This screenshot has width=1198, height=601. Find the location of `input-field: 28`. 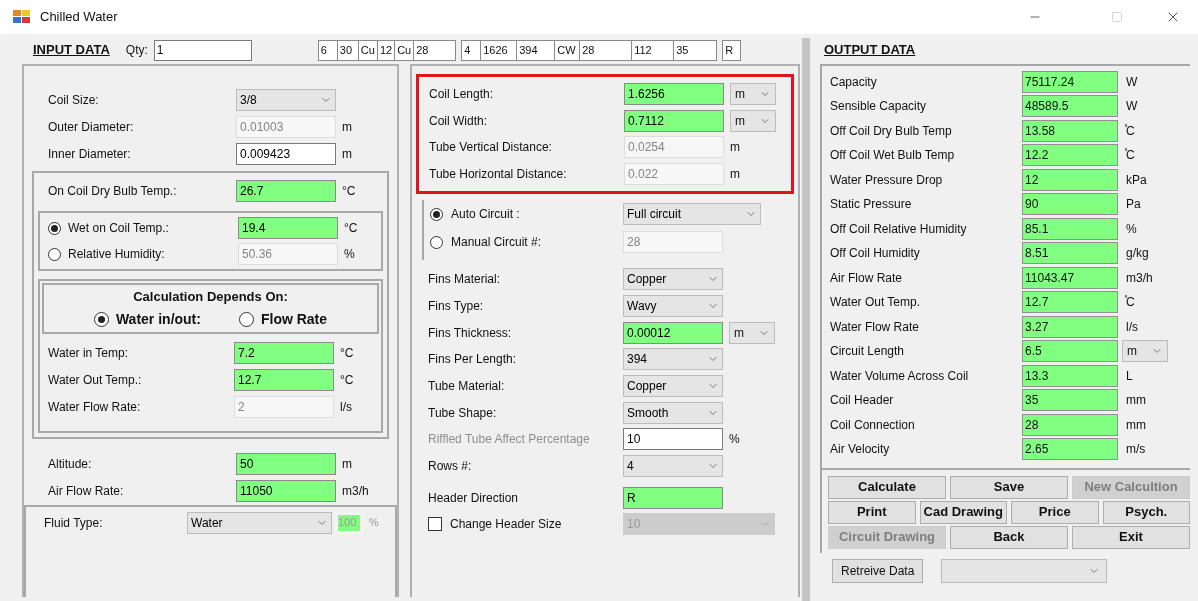

input-field: 28 is located at coordinates (673, 242).